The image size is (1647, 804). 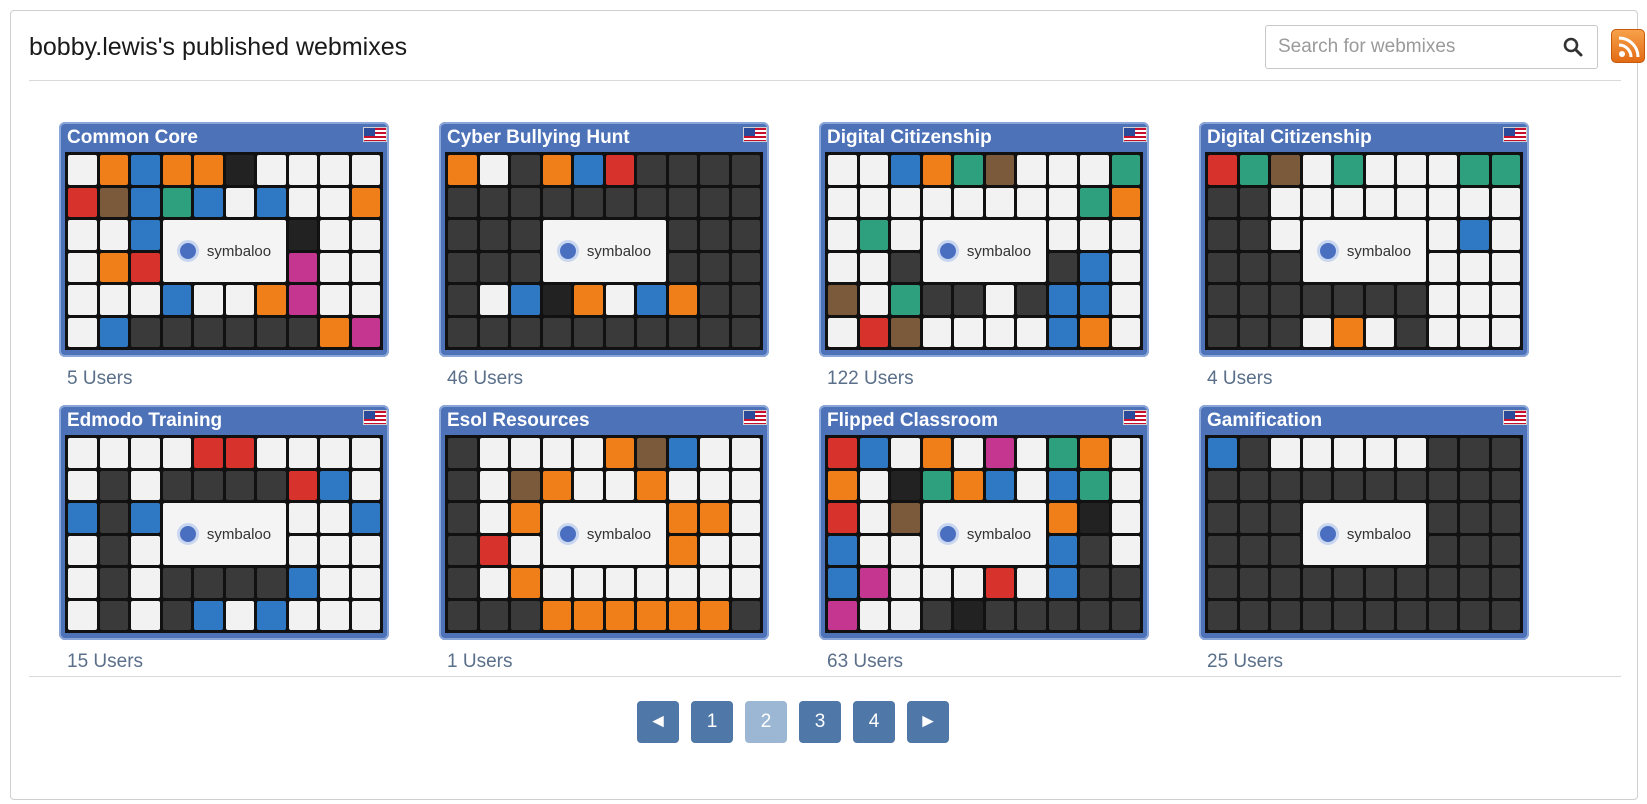 I want to click on search-icon, so click(x=1573, y=47).